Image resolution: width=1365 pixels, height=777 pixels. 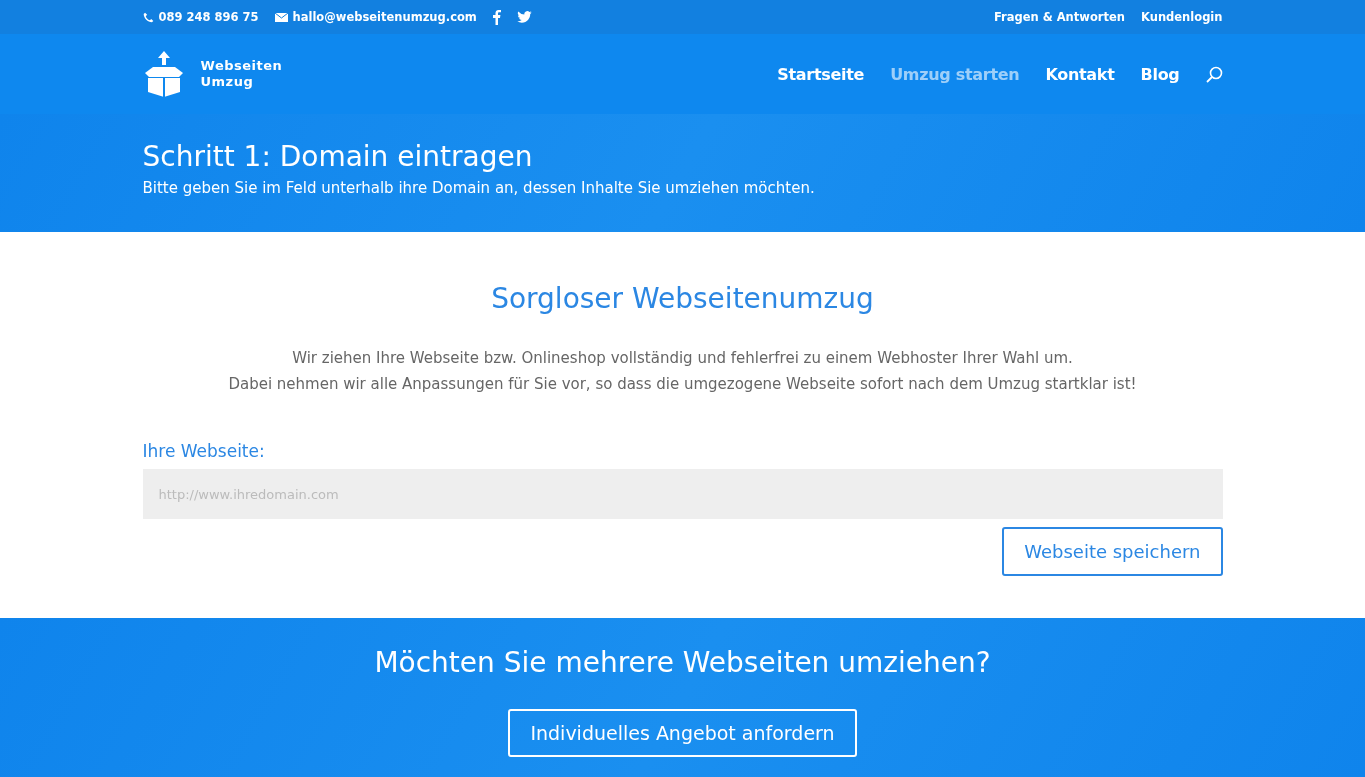 What do you see at coordinates (682, 298) in the screenshot?
I see `section-heading: Sorgloser Webseitenumzug` at bounding box center [682, 298].